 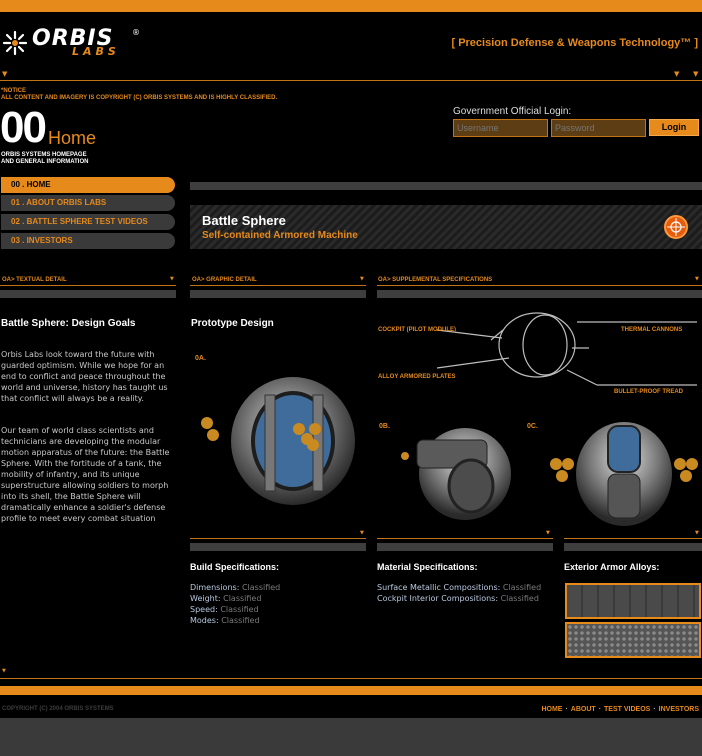 I want to click on callout-thermal-cannons: THERMAL CANNONS, so click(x=652, y=330).